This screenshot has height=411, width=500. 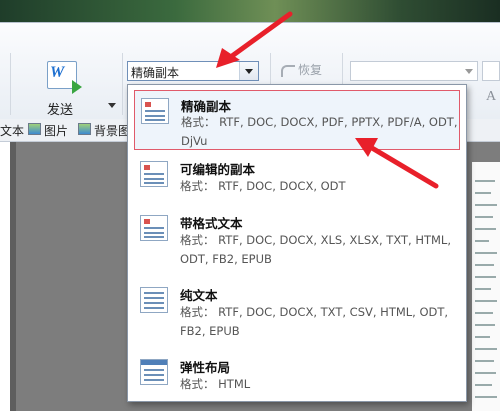 What do you see at coordinates (154, 300) in the screenshot?
I see `plain-text-icon` at bounding box center [154, 300].